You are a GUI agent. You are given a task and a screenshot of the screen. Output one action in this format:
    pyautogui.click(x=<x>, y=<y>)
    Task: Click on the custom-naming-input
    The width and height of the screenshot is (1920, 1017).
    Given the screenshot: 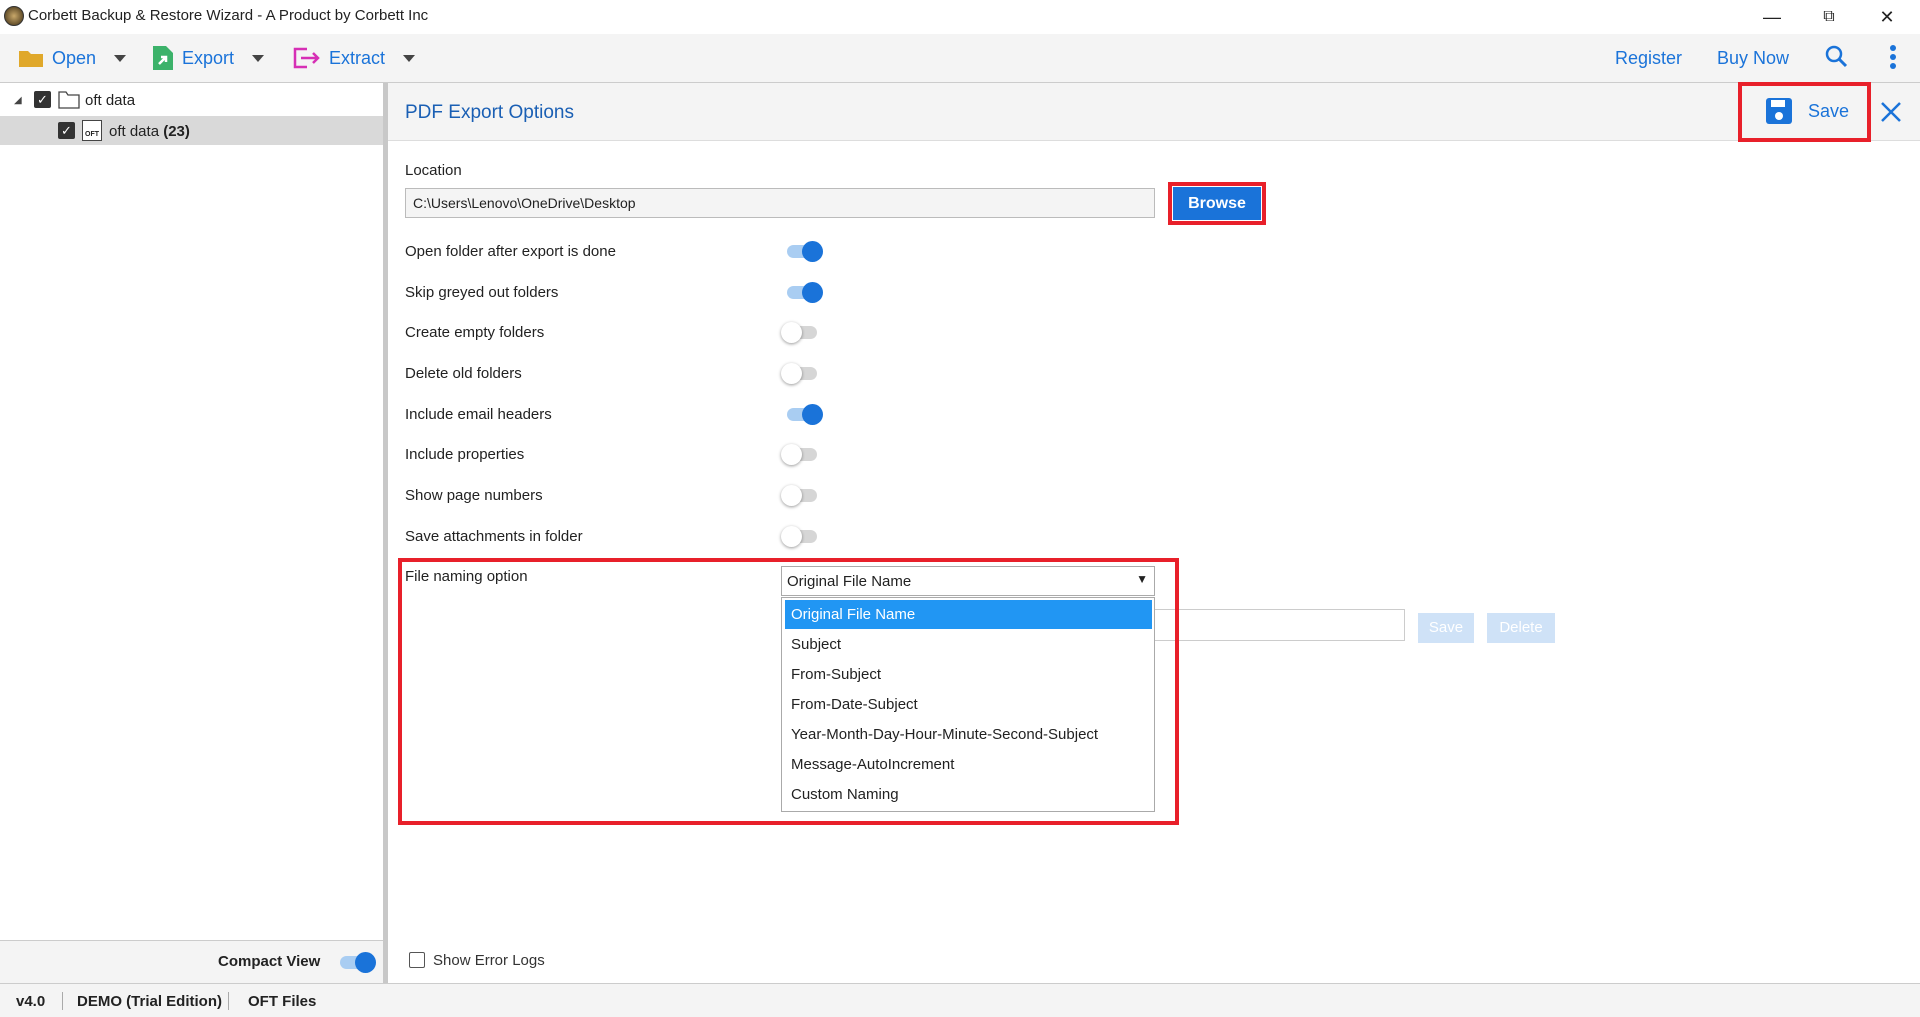 What is the action you would take?
    pyautogui.click(x=1280, y=625)
    